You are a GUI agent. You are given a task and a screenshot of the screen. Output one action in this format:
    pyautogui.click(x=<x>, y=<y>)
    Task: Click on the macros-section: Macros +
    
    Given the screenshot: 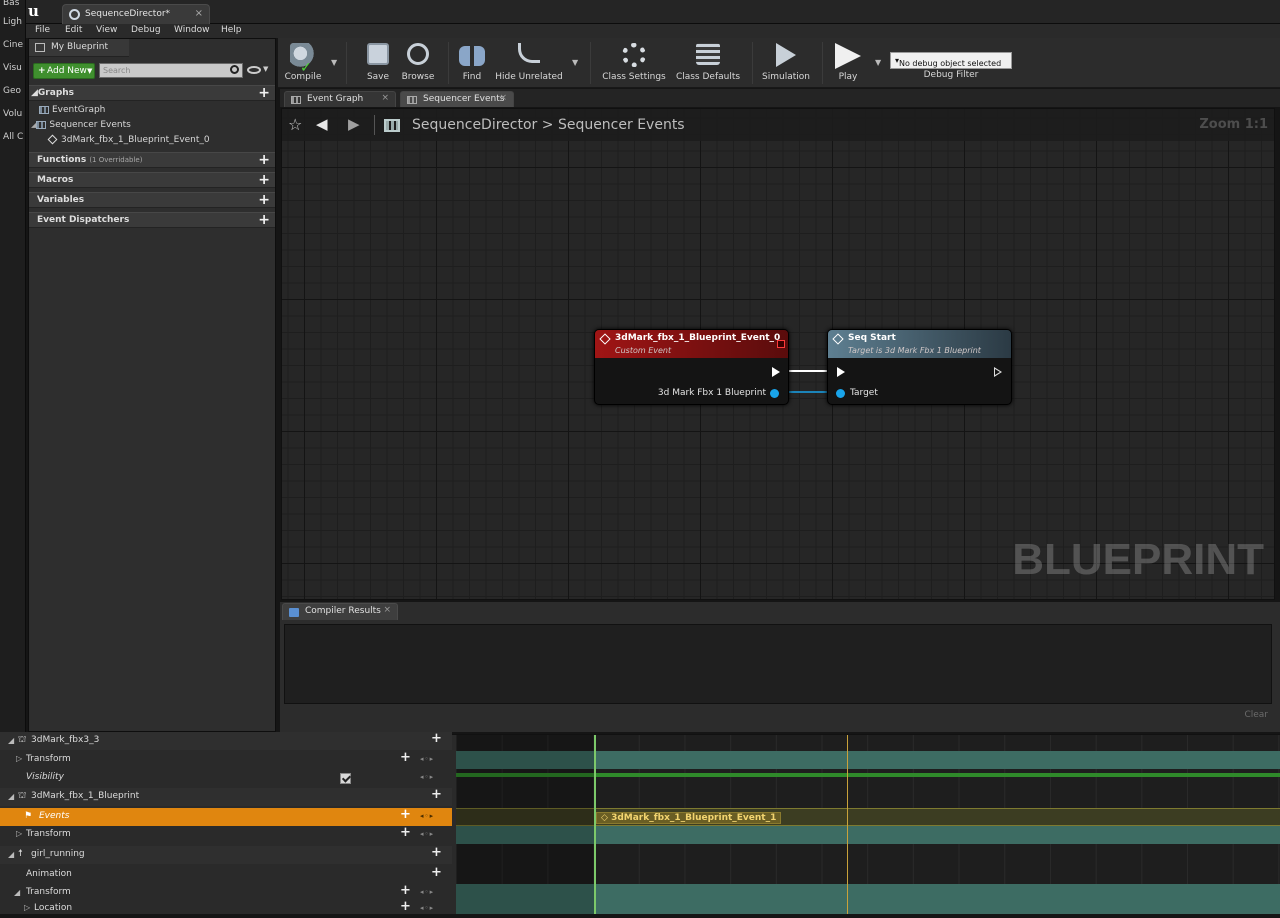 What is the action you would take?
    pyautogui.click(x=152, y=180)
    